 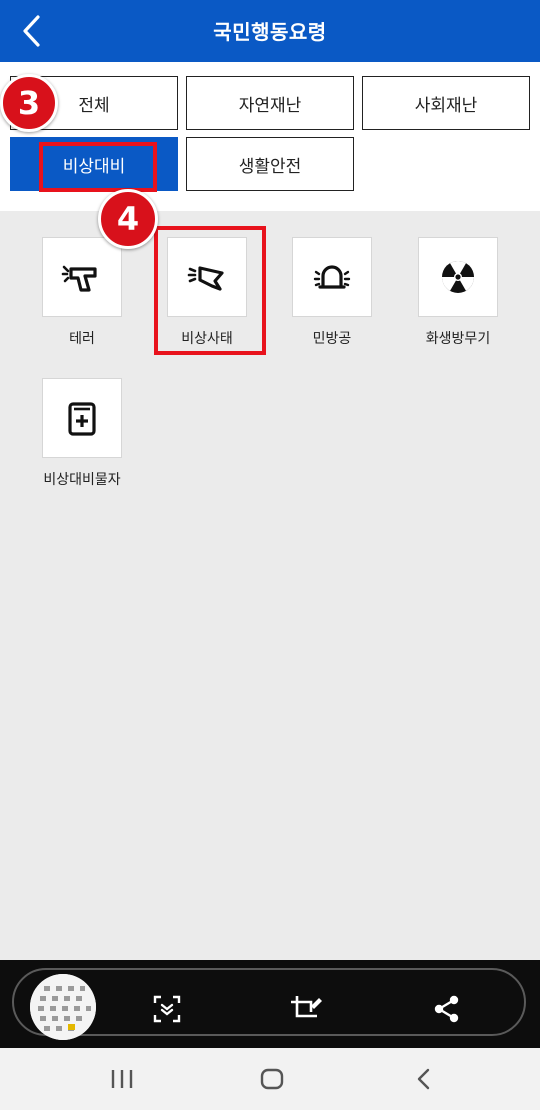 I want to click on recent-apps-icon, so click(x=122, y=1079).